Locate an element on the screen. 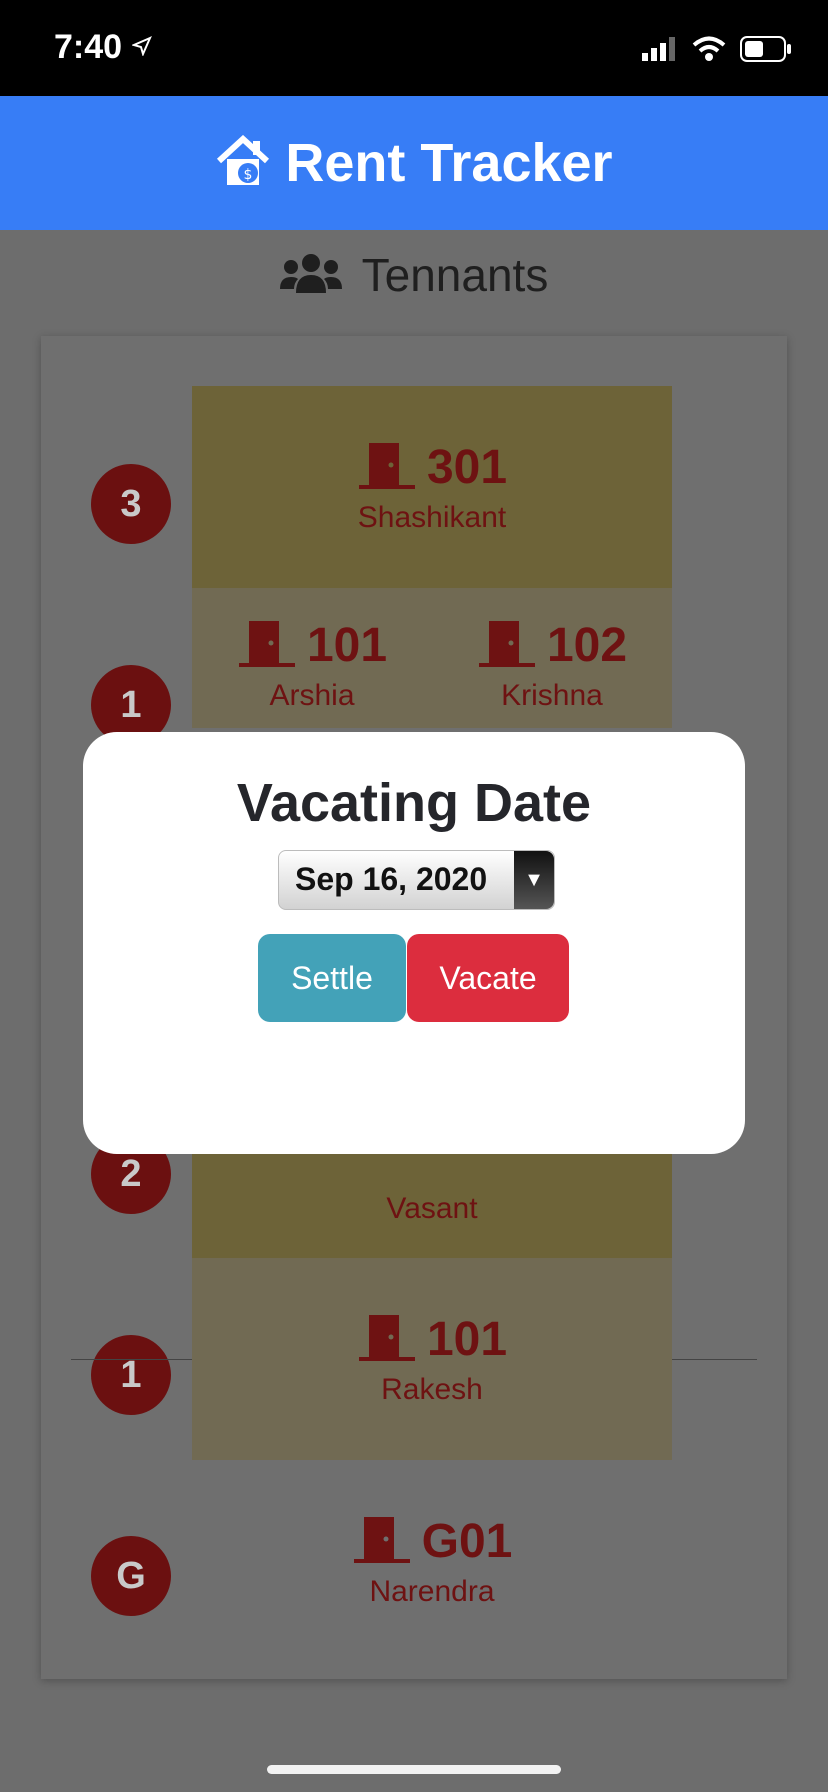  date-select: Sep 16, 2020 ▼ is located at coordinates (416, 880).